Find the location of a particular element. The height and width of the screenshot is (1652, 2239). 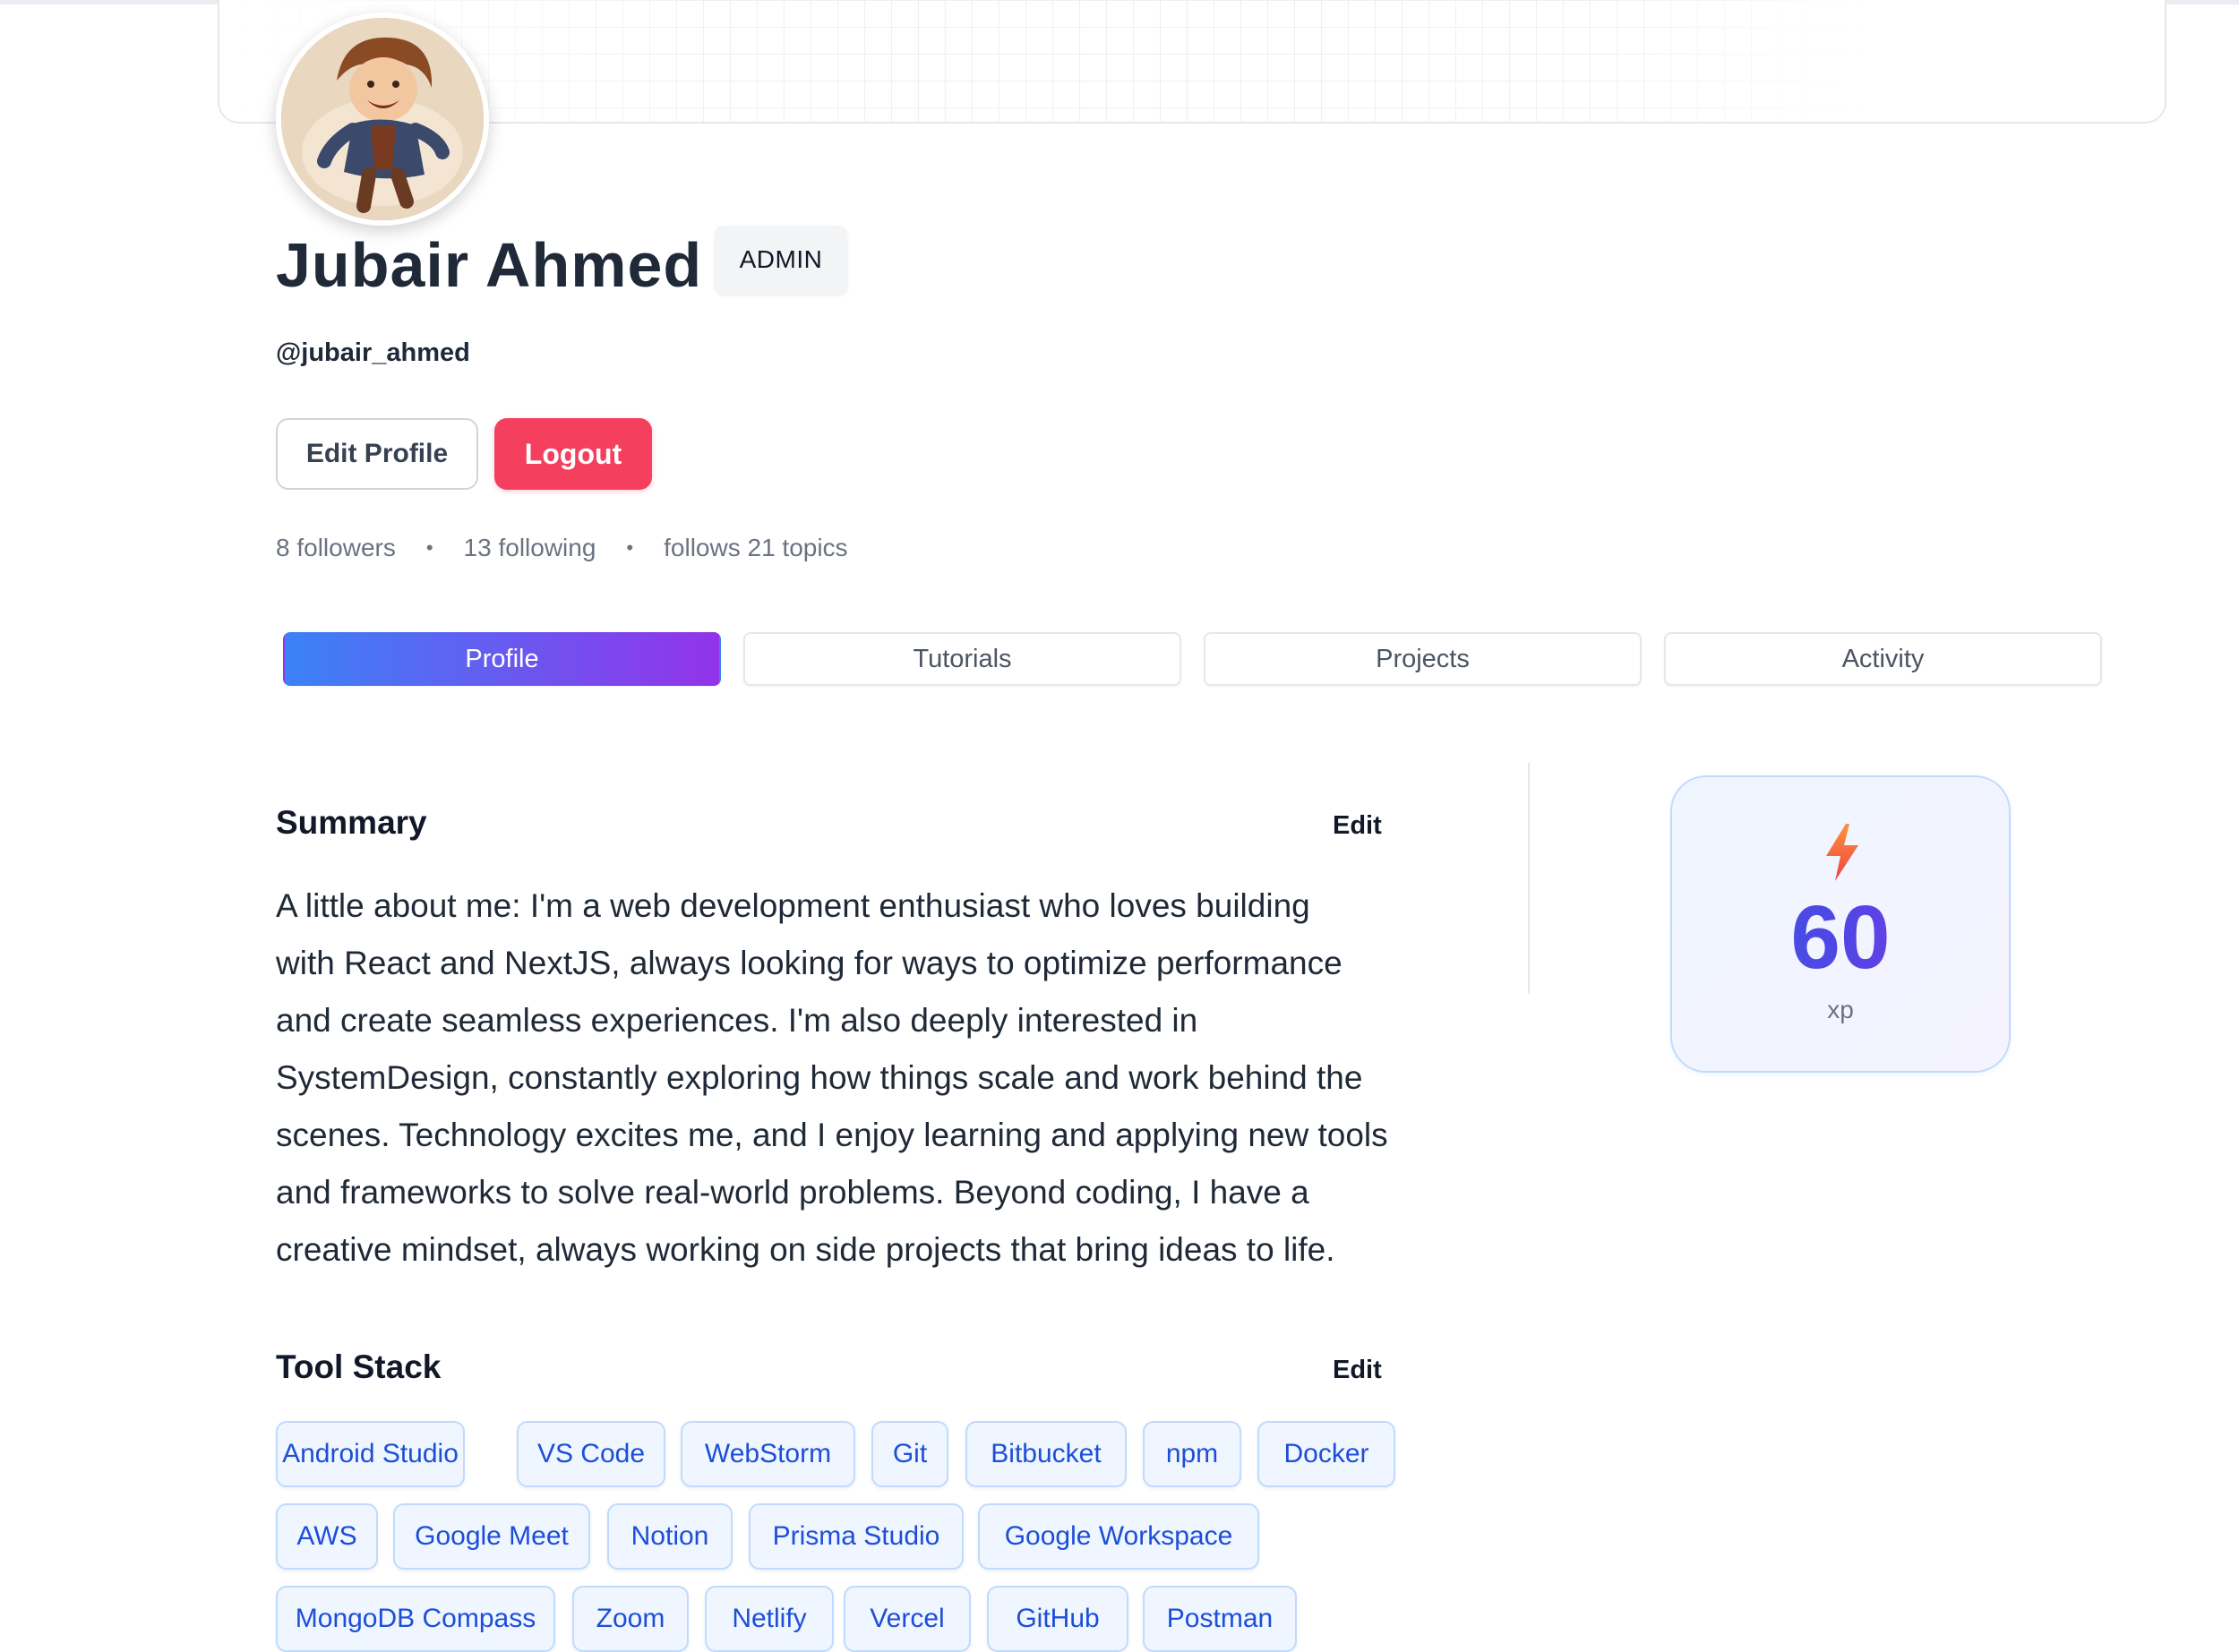

tool-chip: AWS is located at coordinates (327, 1536).